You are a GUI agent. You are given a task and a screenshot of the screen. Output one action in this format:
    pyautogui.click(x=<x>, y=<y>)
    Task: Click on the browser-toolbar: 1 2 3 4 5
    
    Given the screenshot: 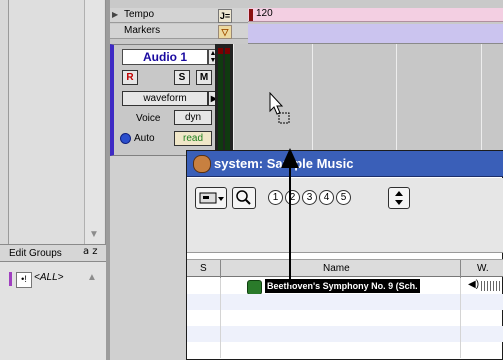 What is the action you would take?
    pyautogui.click(x=345, y=215)
    